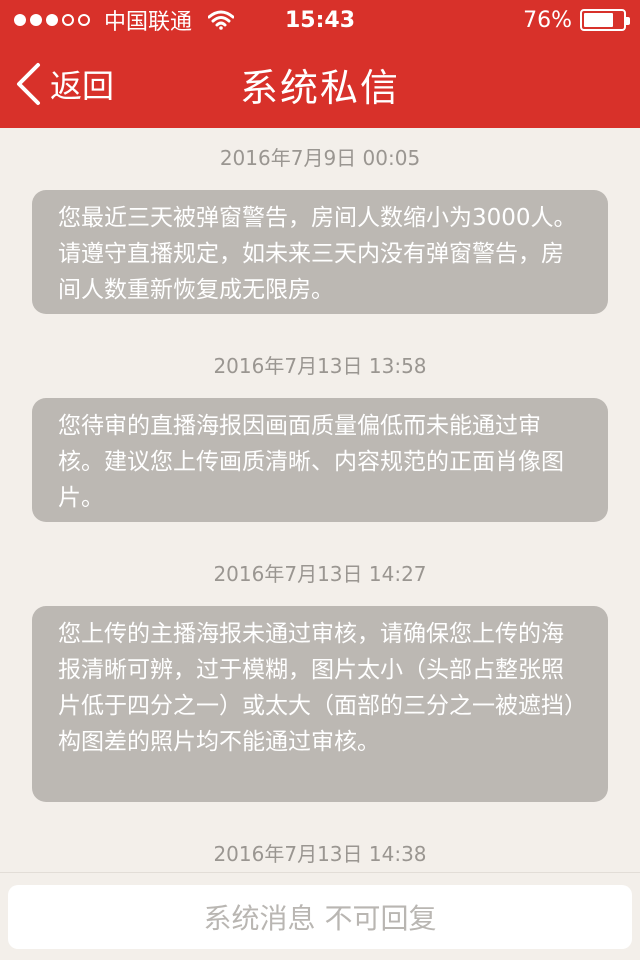  Describe the element at coordinates (320, 574) in the screenshot. I see `message-timestamp: 2016年7月13日 14:27` at that location.